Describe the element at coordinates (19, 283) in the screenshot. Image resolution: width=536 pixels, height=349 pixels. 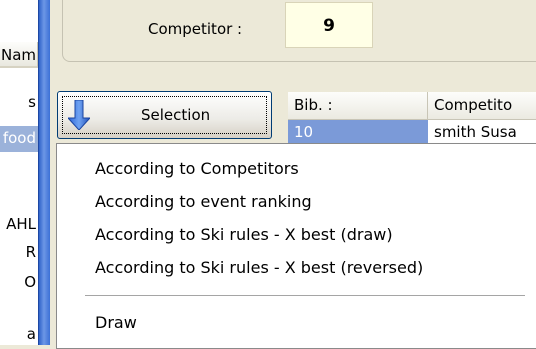
I see `list-item: O` at that location.